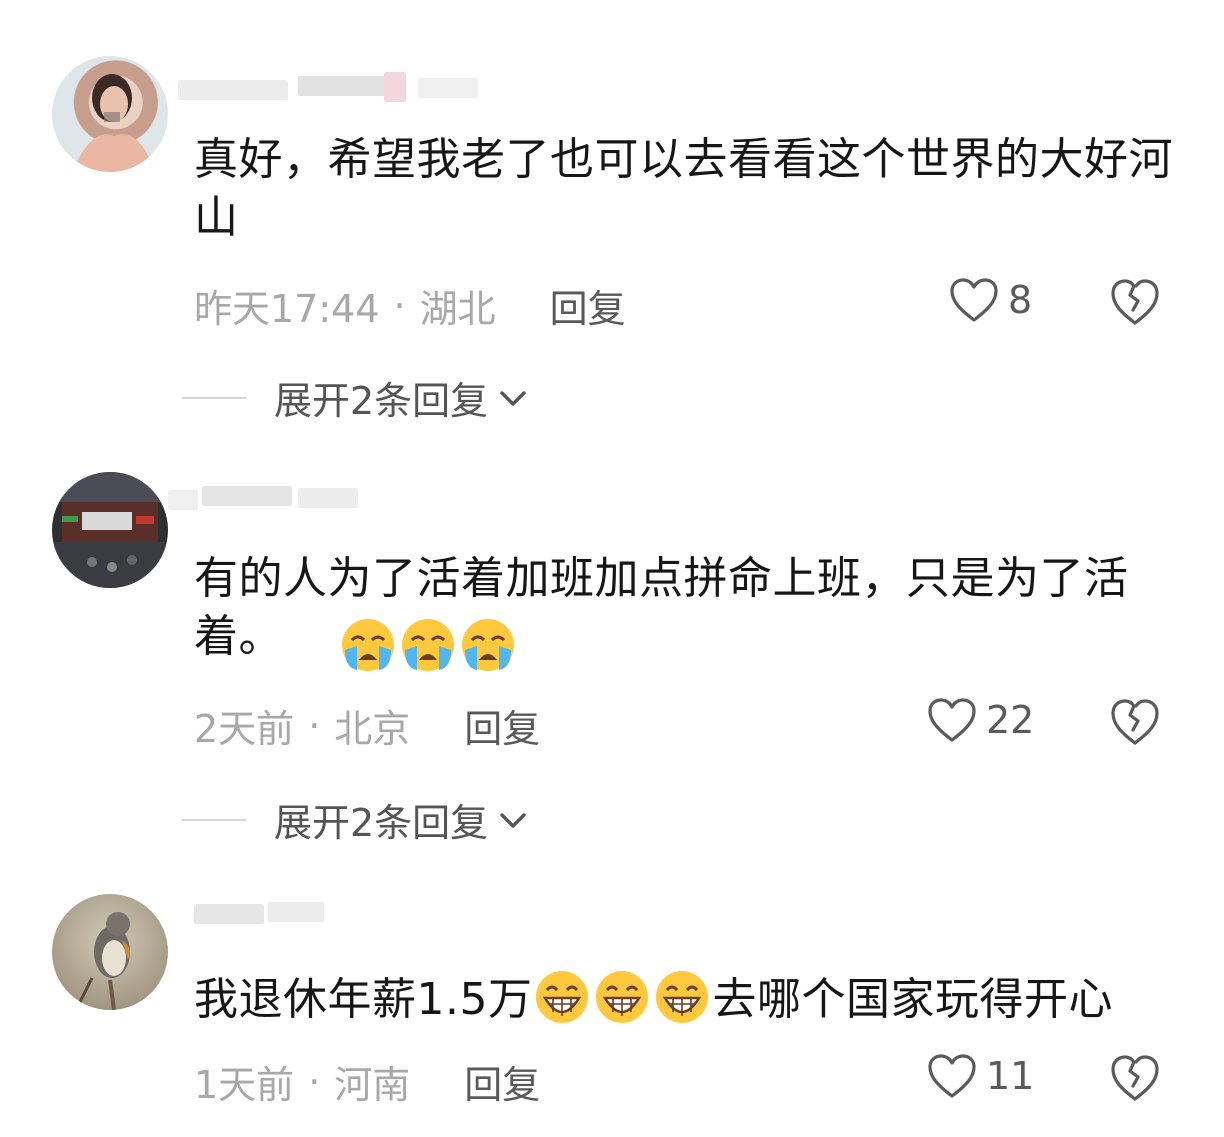  I want to click on comment-text-part: 我退休年薪1.5万, so click(363, 999).